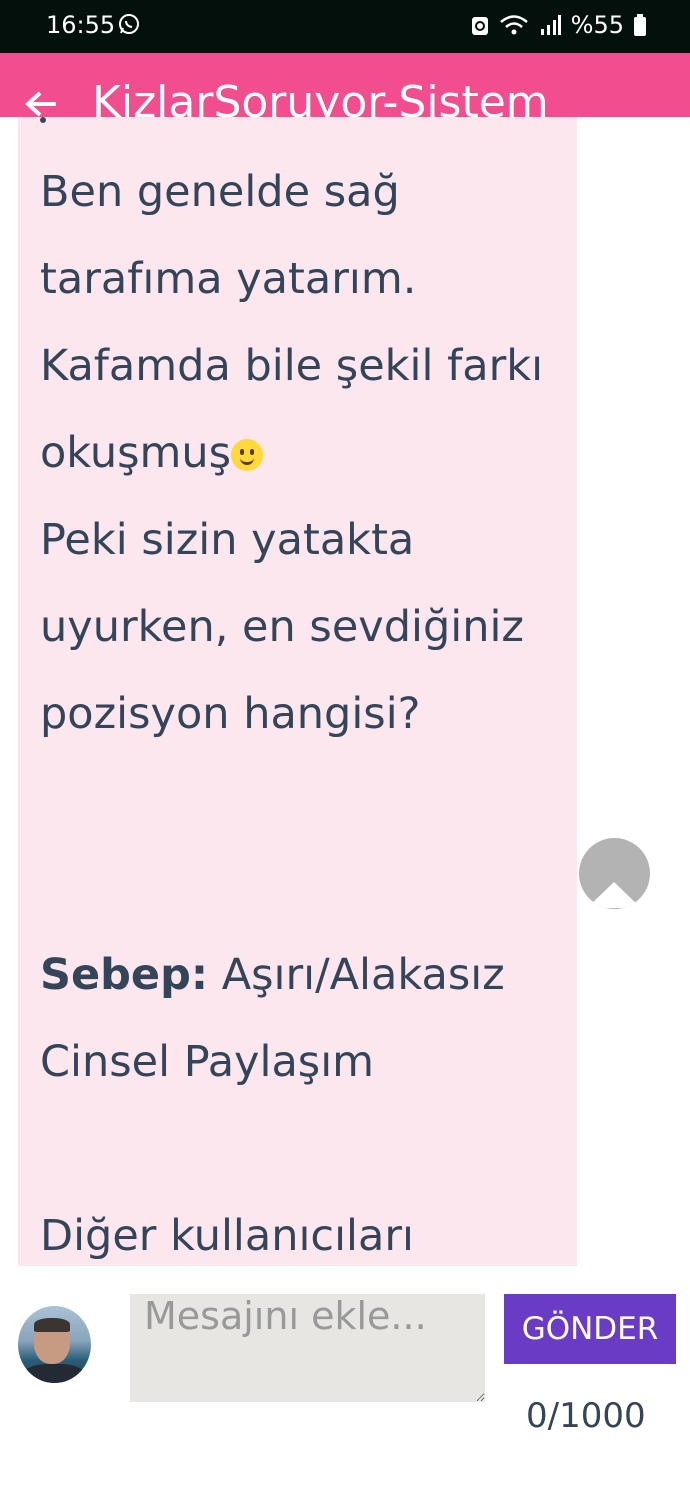  Describe the element at coordinates (345, 26) in the screenshot. I see `status-bar: 16:55 %55` at that location.